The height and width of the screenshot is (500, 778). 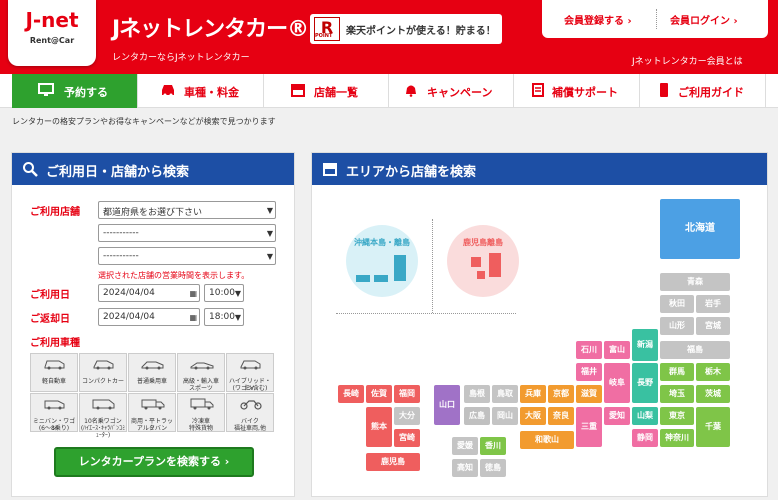 I want to click on pref-fukushima: 福島, so click(x=695, y=350).